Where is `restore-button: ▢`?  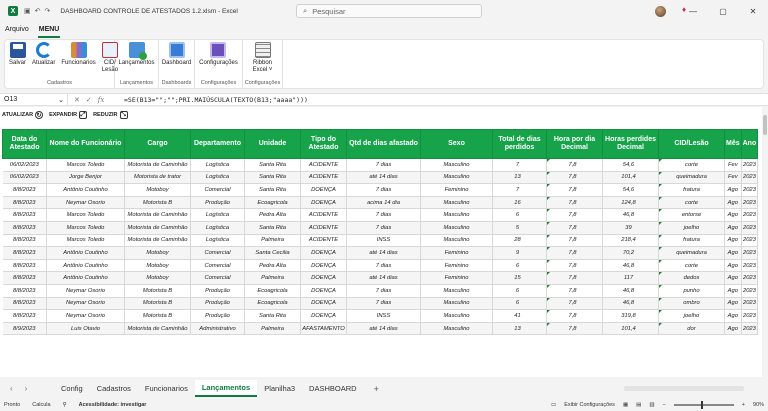
restore-button: ▢ is located at coordinates (723, 11).